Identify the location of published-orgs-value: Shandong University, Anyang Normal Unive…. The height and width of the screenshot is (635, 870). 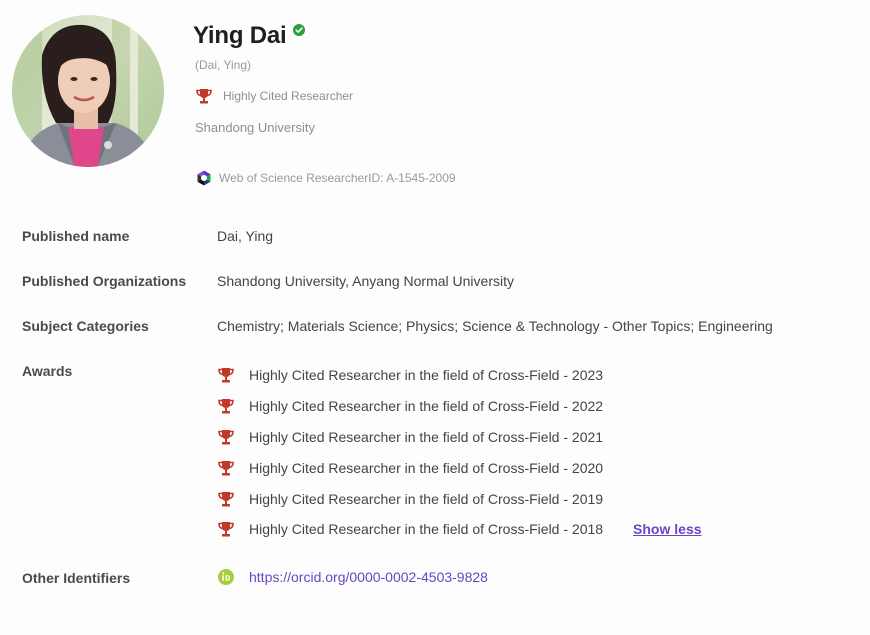
(365, 281).